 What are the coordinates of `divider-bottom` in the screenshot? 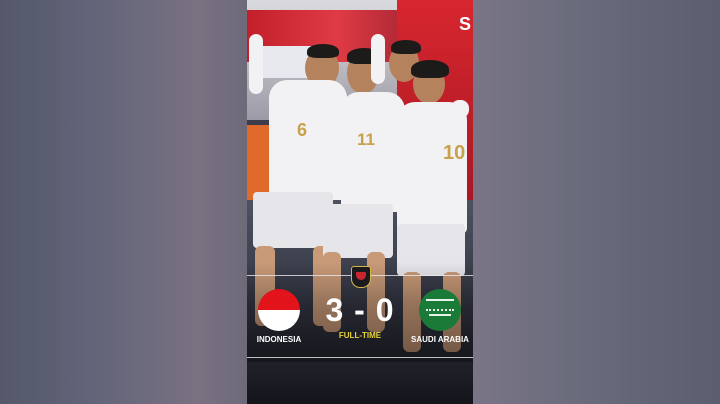 It's located at (360, 357).